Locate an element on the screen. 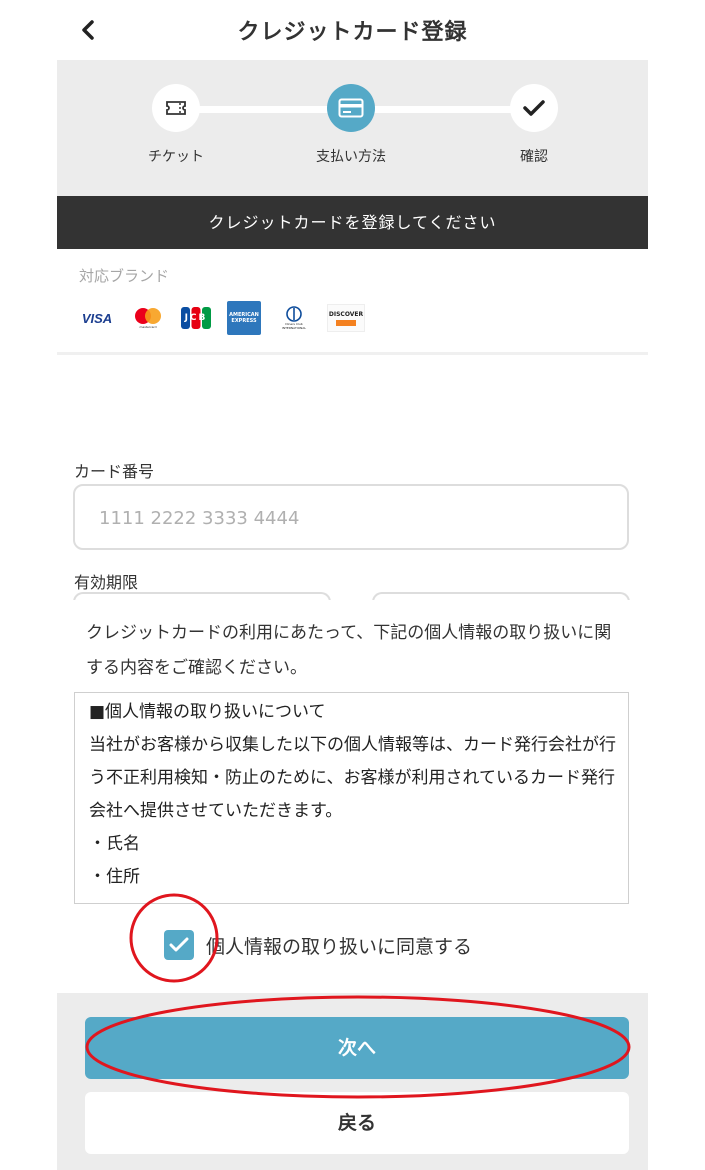 Image resolution: width=705 pixels, height=1170 pixels. discover-logo: DISCOVER is located at coordinates (346, 318).